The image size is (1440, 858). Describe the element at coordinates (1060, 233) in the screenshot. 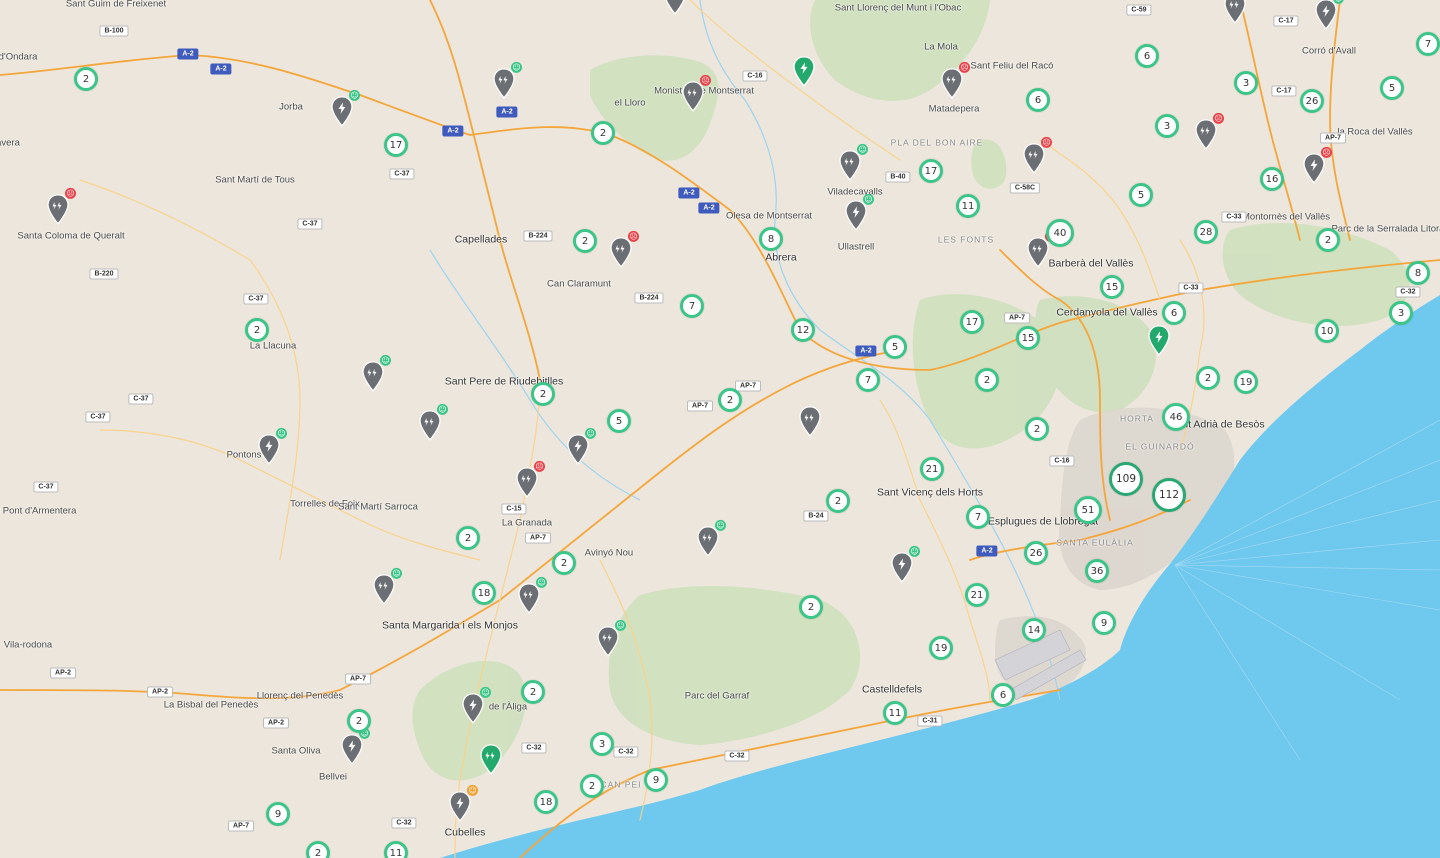

I see `charger-cluster: 40` at that location.